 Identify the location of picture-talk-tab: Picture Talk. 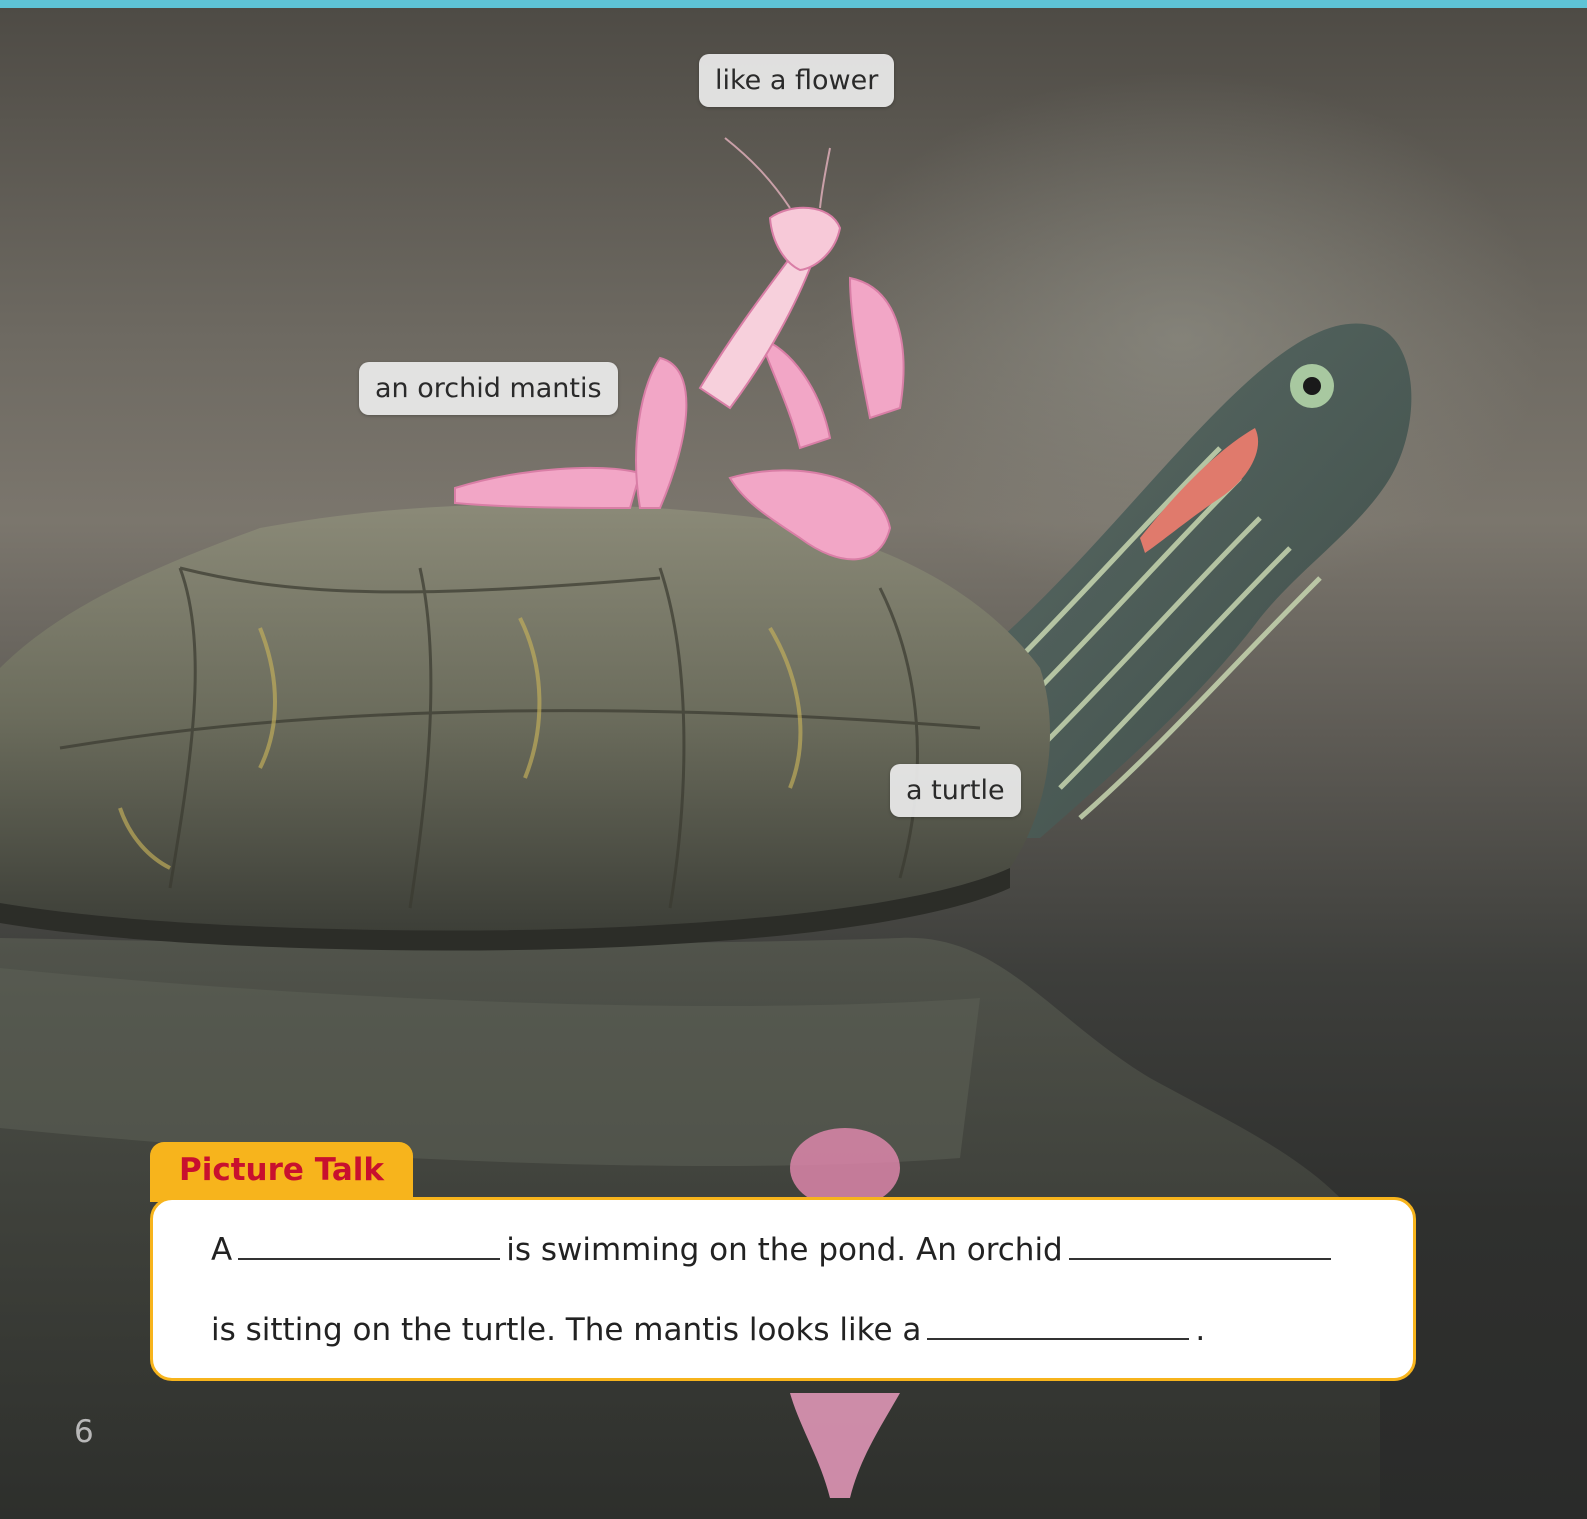
(281, 1172).